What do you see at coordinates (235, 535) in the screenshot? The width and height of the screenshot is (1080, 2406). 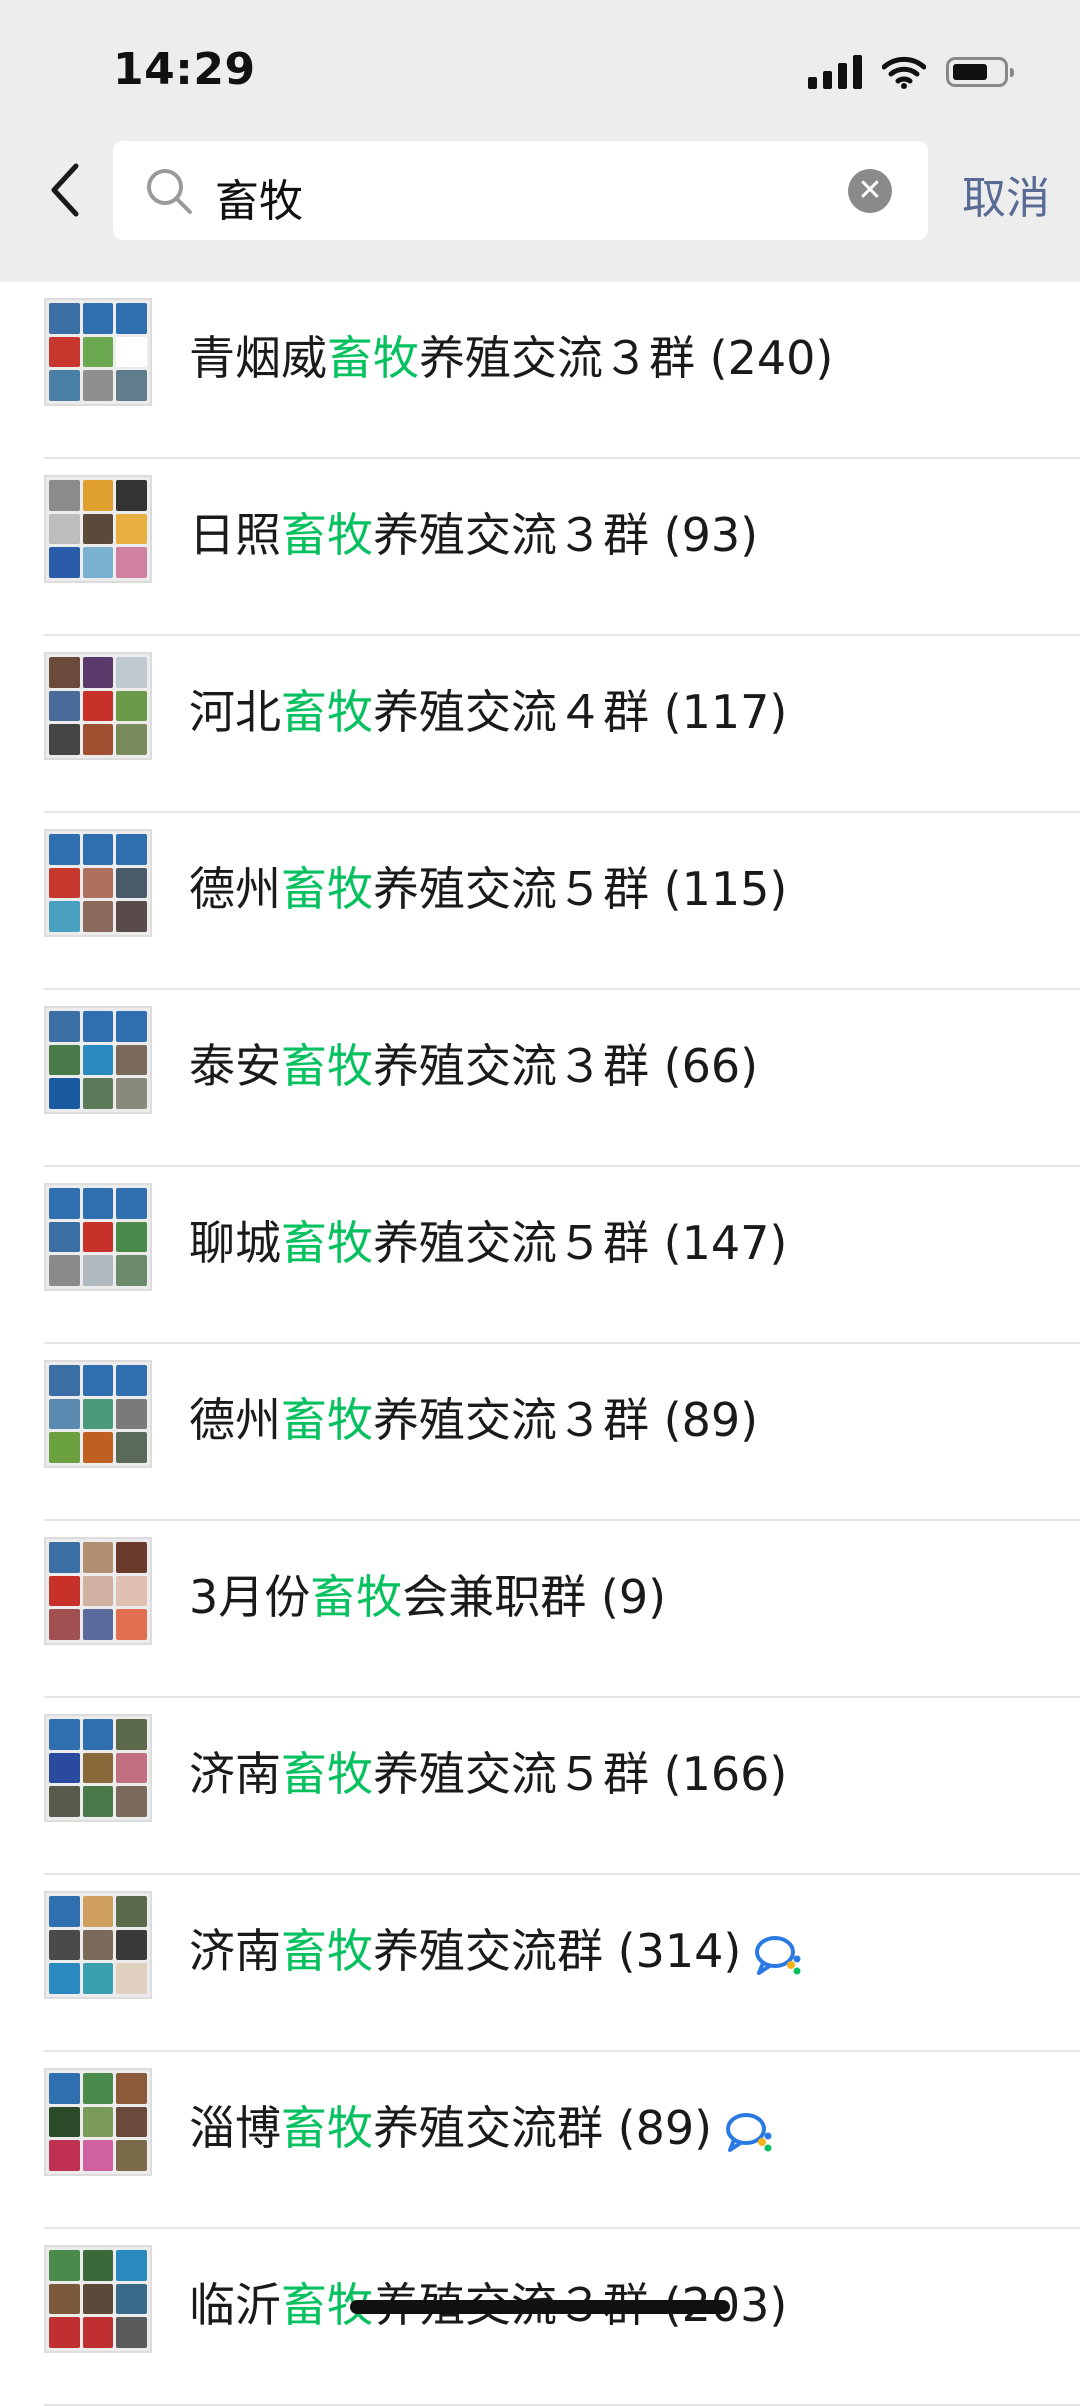 I see `group-name-prefix: 日照` at bounding box center [235, 535].